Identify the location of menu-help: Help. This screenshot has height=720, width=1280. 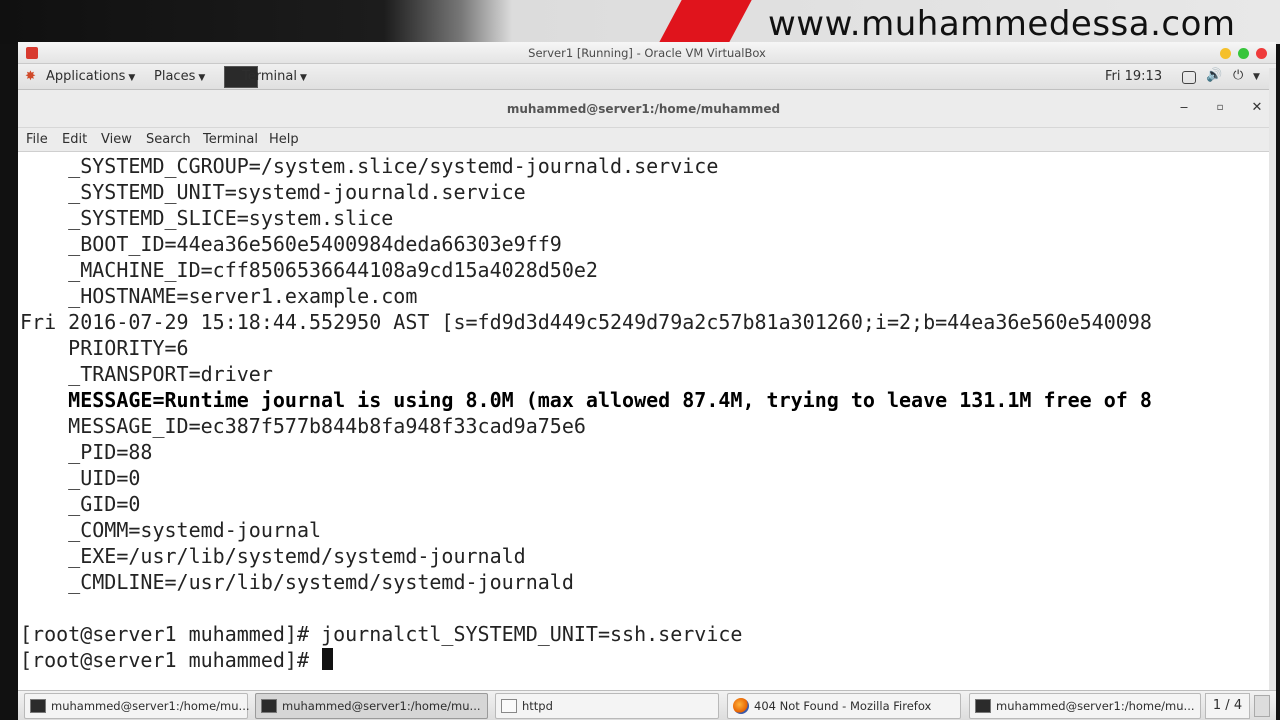
(284, 139).